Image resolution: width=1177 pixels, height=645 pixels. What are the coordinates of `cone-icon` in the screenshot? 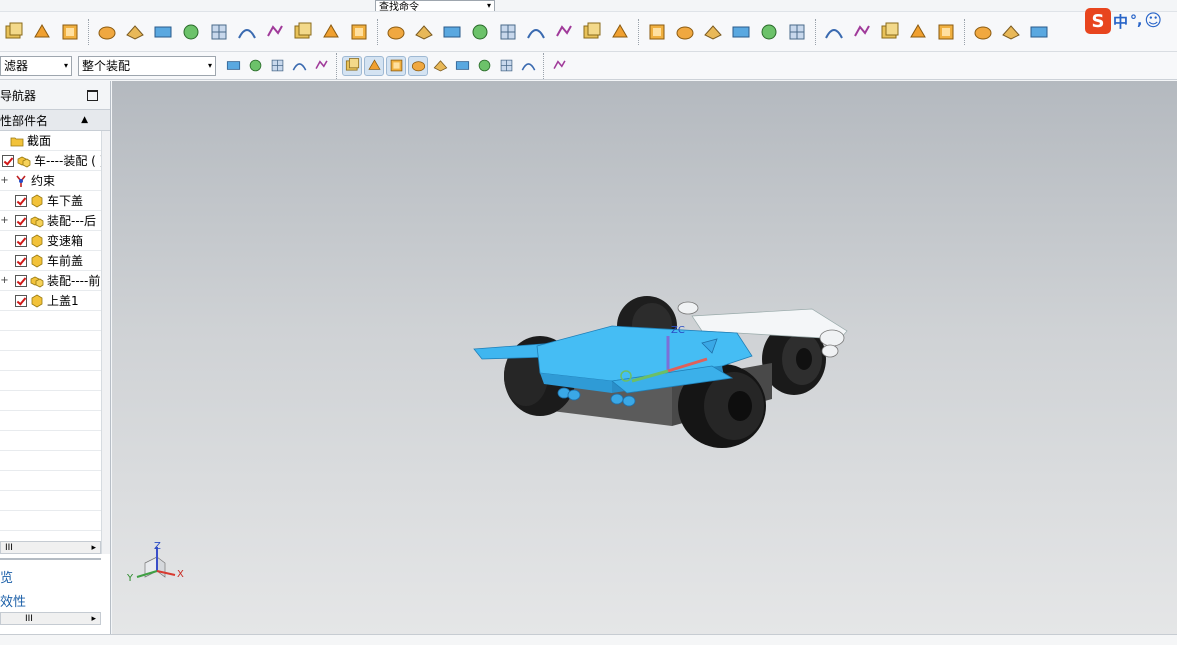 It's located at (219, 32).